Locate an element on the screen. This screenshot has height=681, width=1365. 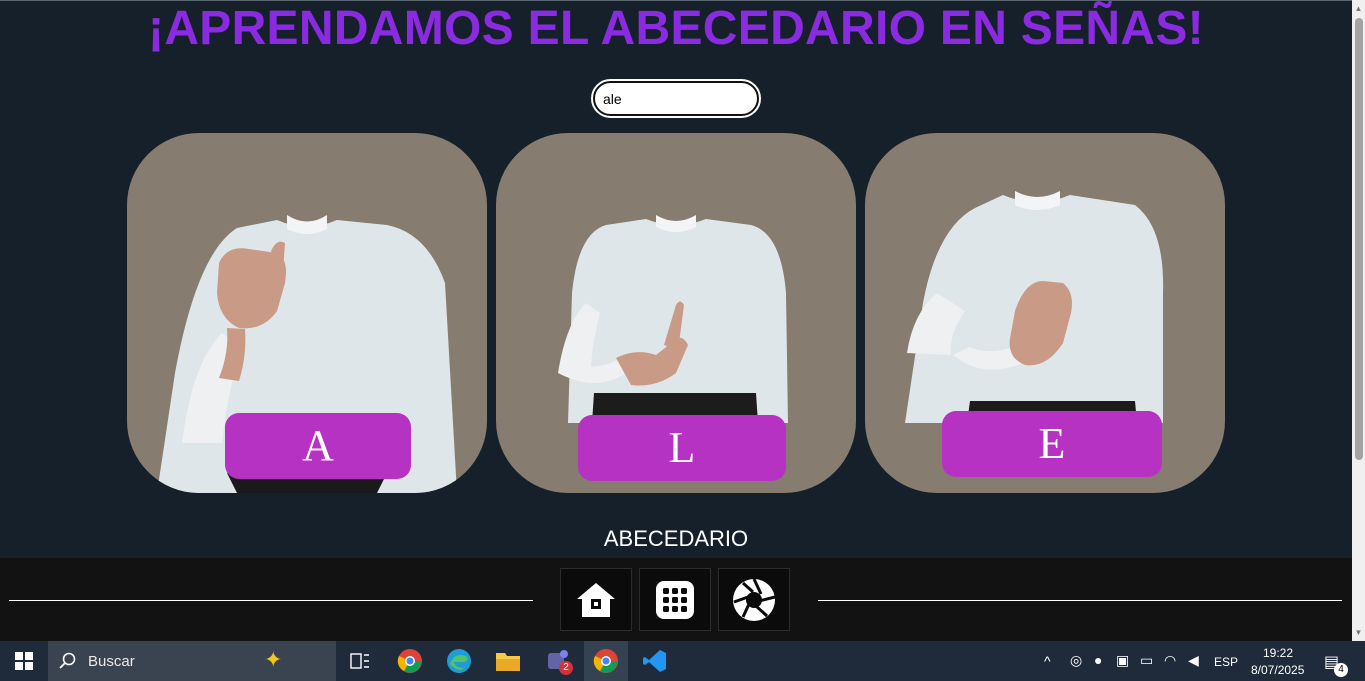
chevron-up-icon: ^ is located at coordinates (1047, 661).